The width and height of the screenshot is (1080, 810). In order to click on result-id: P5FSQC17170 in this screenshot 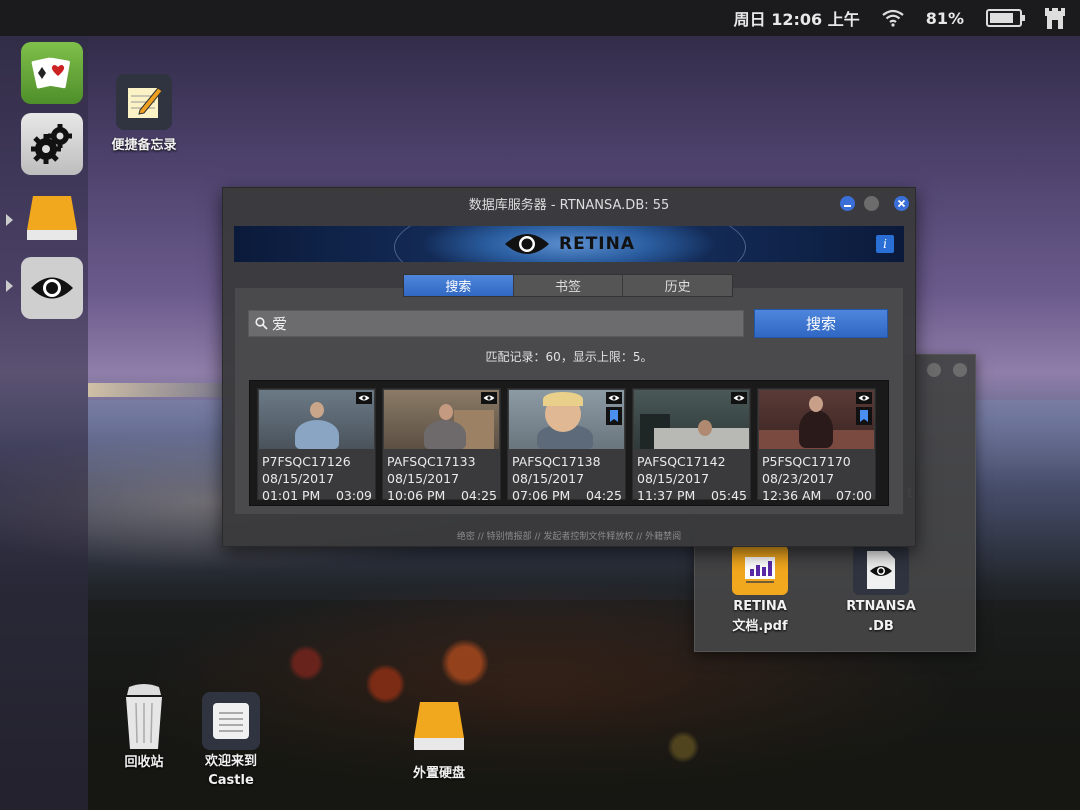, I will do `click(806, 461)`.